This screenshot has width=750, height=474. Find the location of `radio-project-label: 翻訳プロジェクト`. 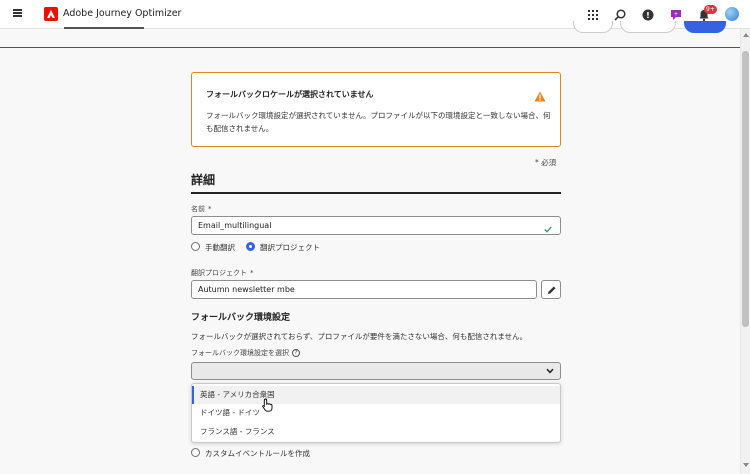

radio-project-label: 翻訳プロジェクト is located at coordinates (290, 247).